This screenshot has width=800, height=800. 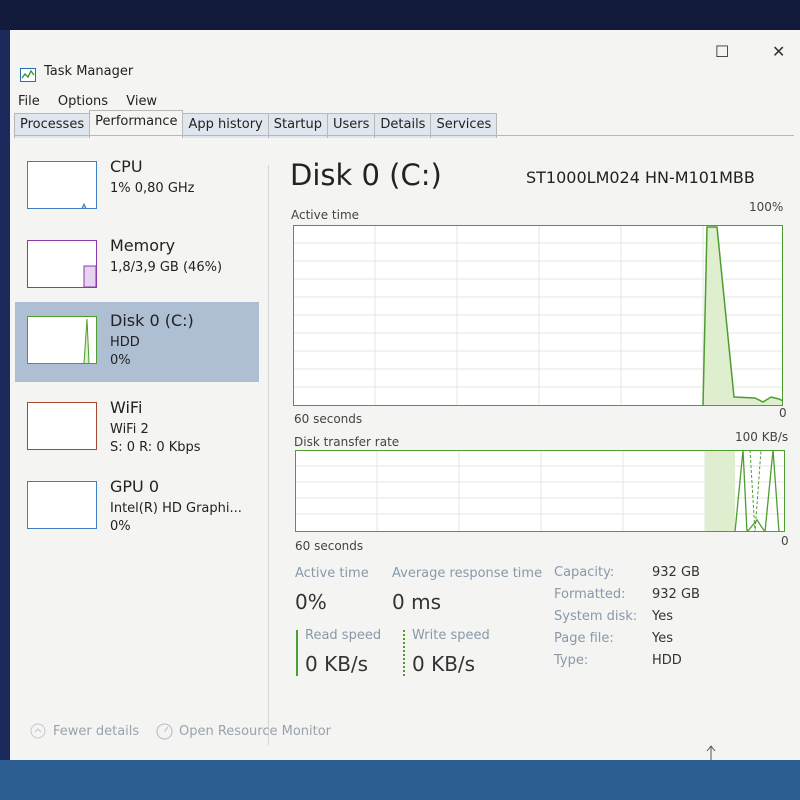 What do you see at coordinates (120, 526) in the screenshot?
I see `sidebar-gpu-usage: 0%` at bounding box center [120, 526].